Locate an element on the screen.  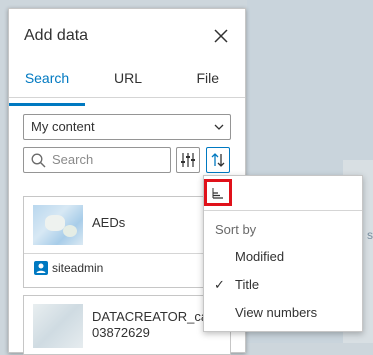
tab-bar: Search URL File is located at coordinates (127, 86).